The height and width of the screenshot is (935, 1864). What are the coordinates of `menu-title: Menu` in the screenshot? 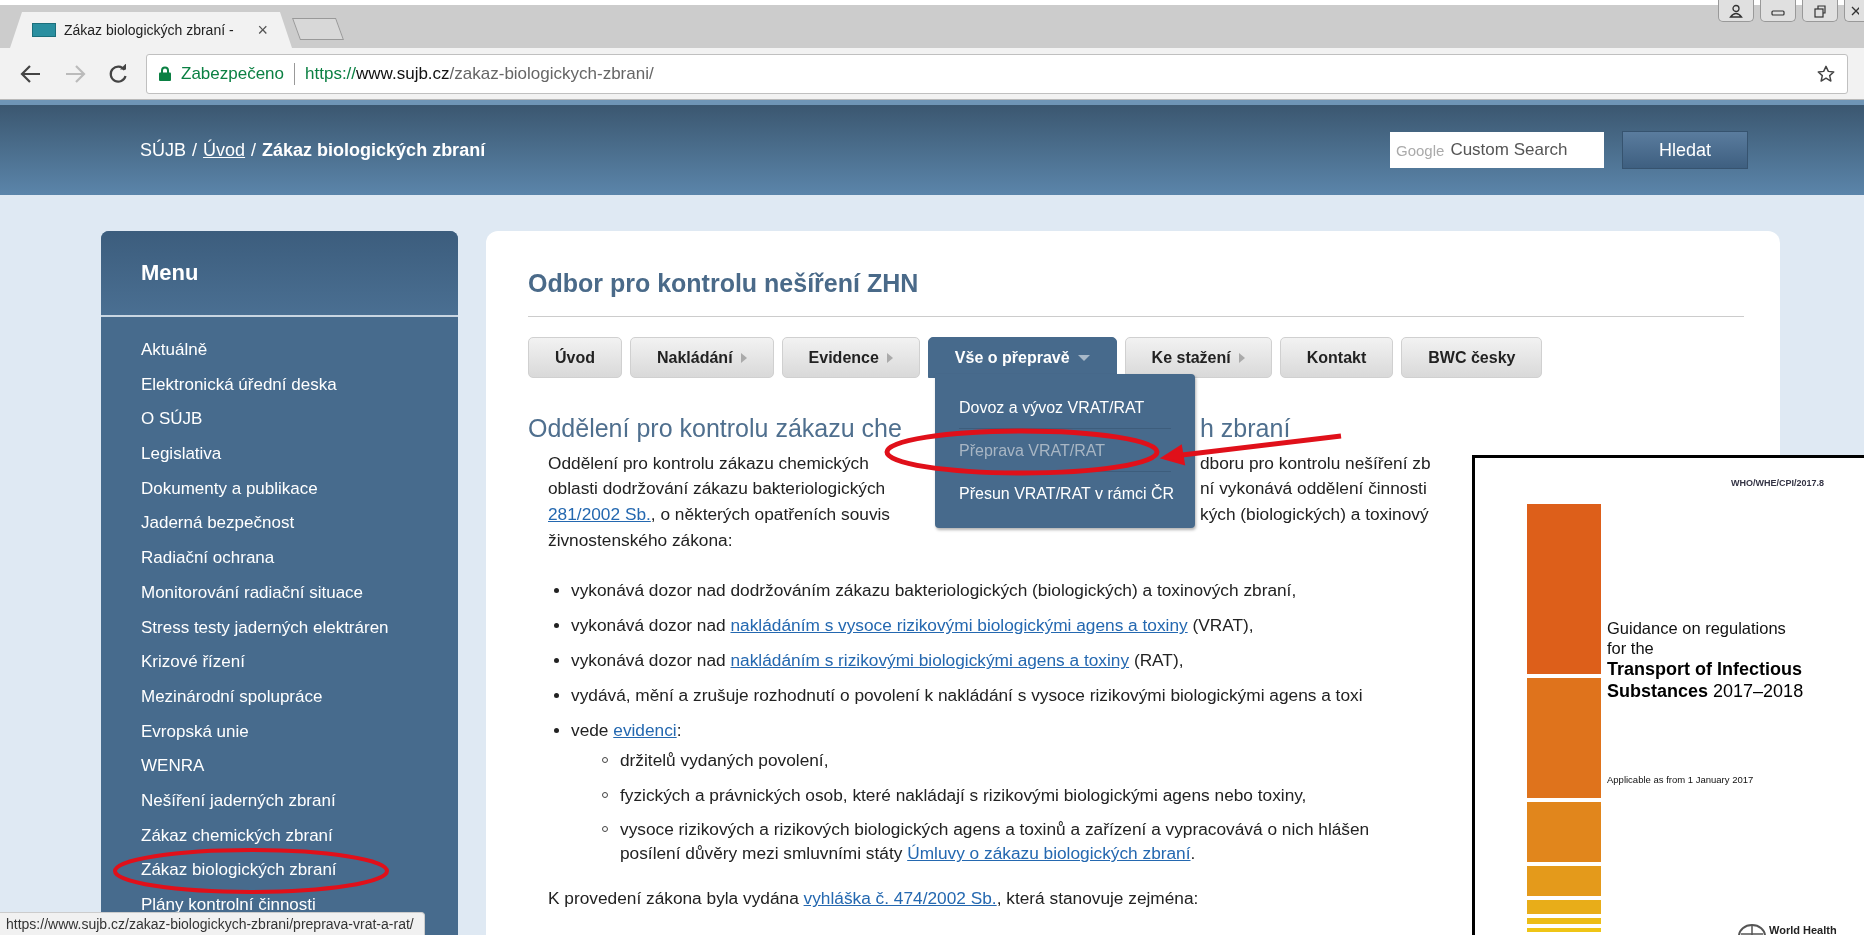 It's located at (170, 273).